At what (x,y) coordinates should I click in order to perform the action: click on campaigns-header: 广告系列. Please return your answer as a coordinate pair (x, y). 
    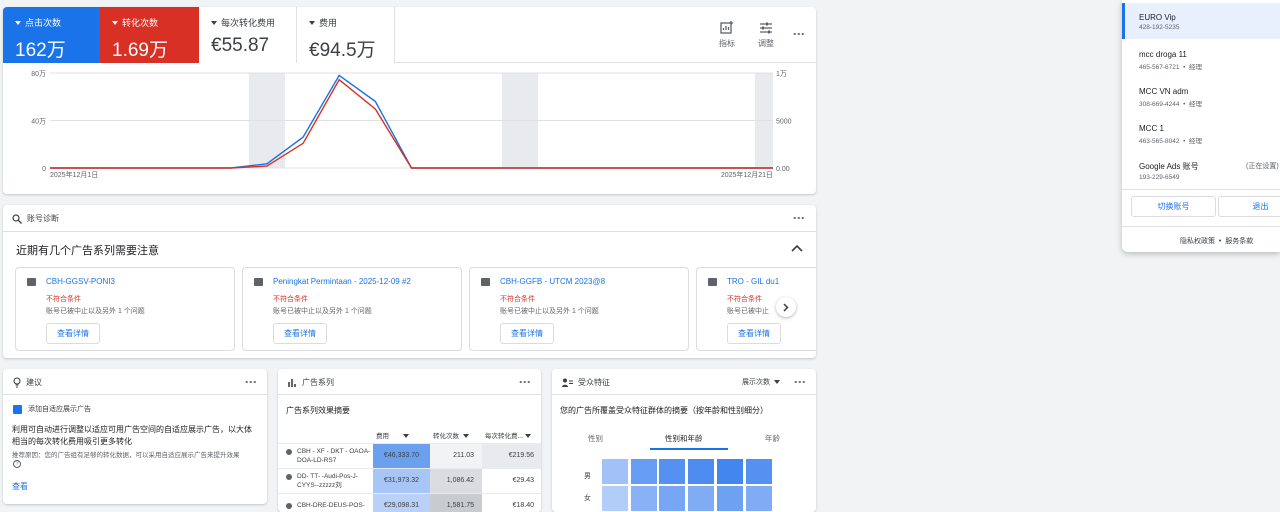
    Looking at the image, I should click on (311, 382).